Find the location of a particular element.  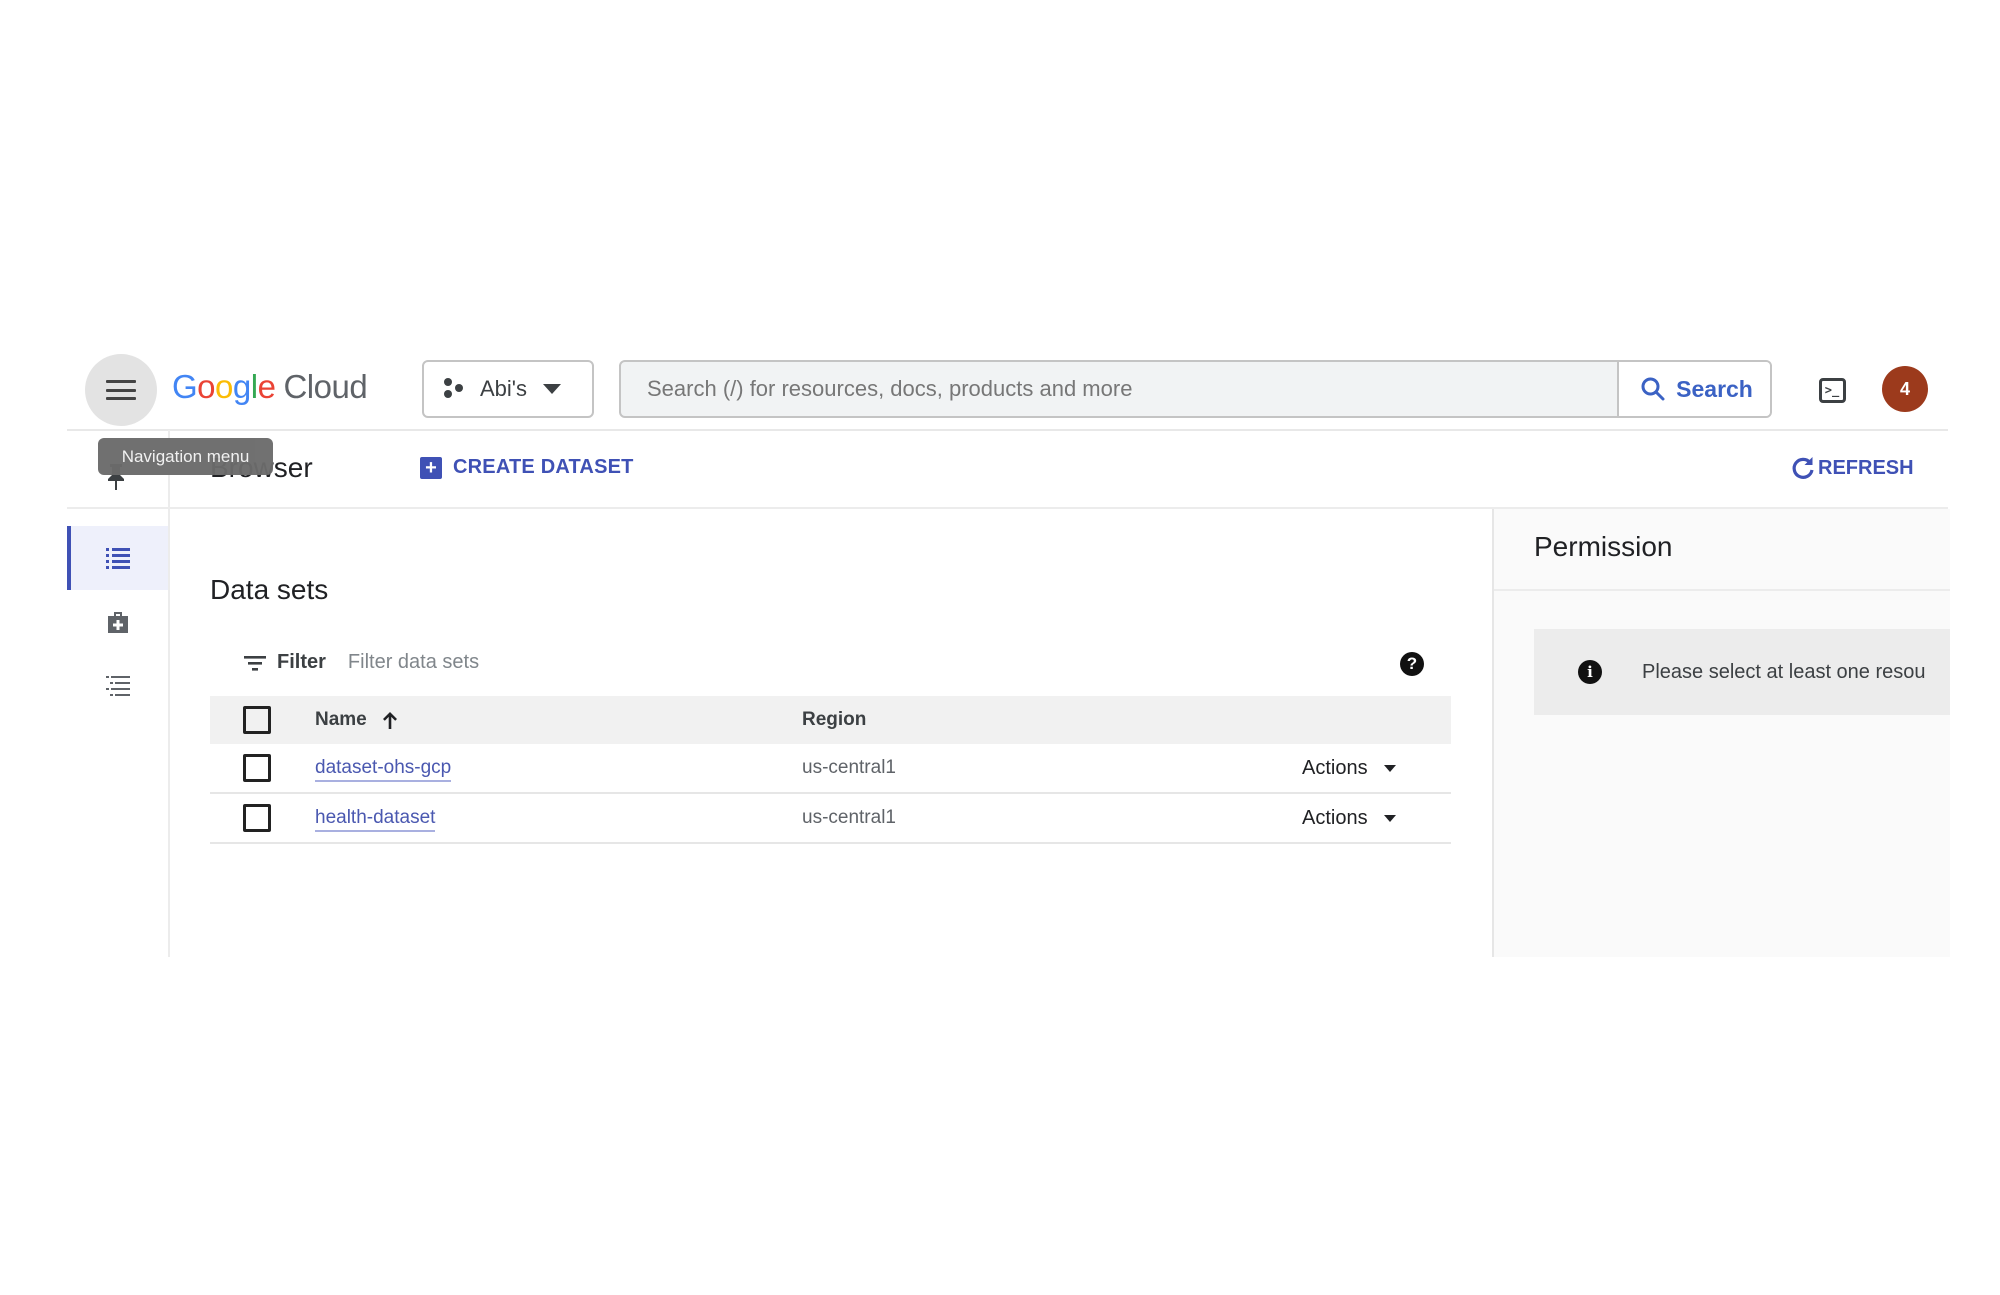

select-all-checkbox is located at coordinates (257, 720).